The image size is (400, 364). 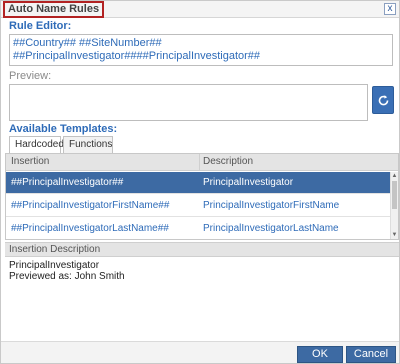 What do you see at coordinates (371, 354) in the screenshot?
I see `cancel-button: Cancel` at bounding box center [371, 354].